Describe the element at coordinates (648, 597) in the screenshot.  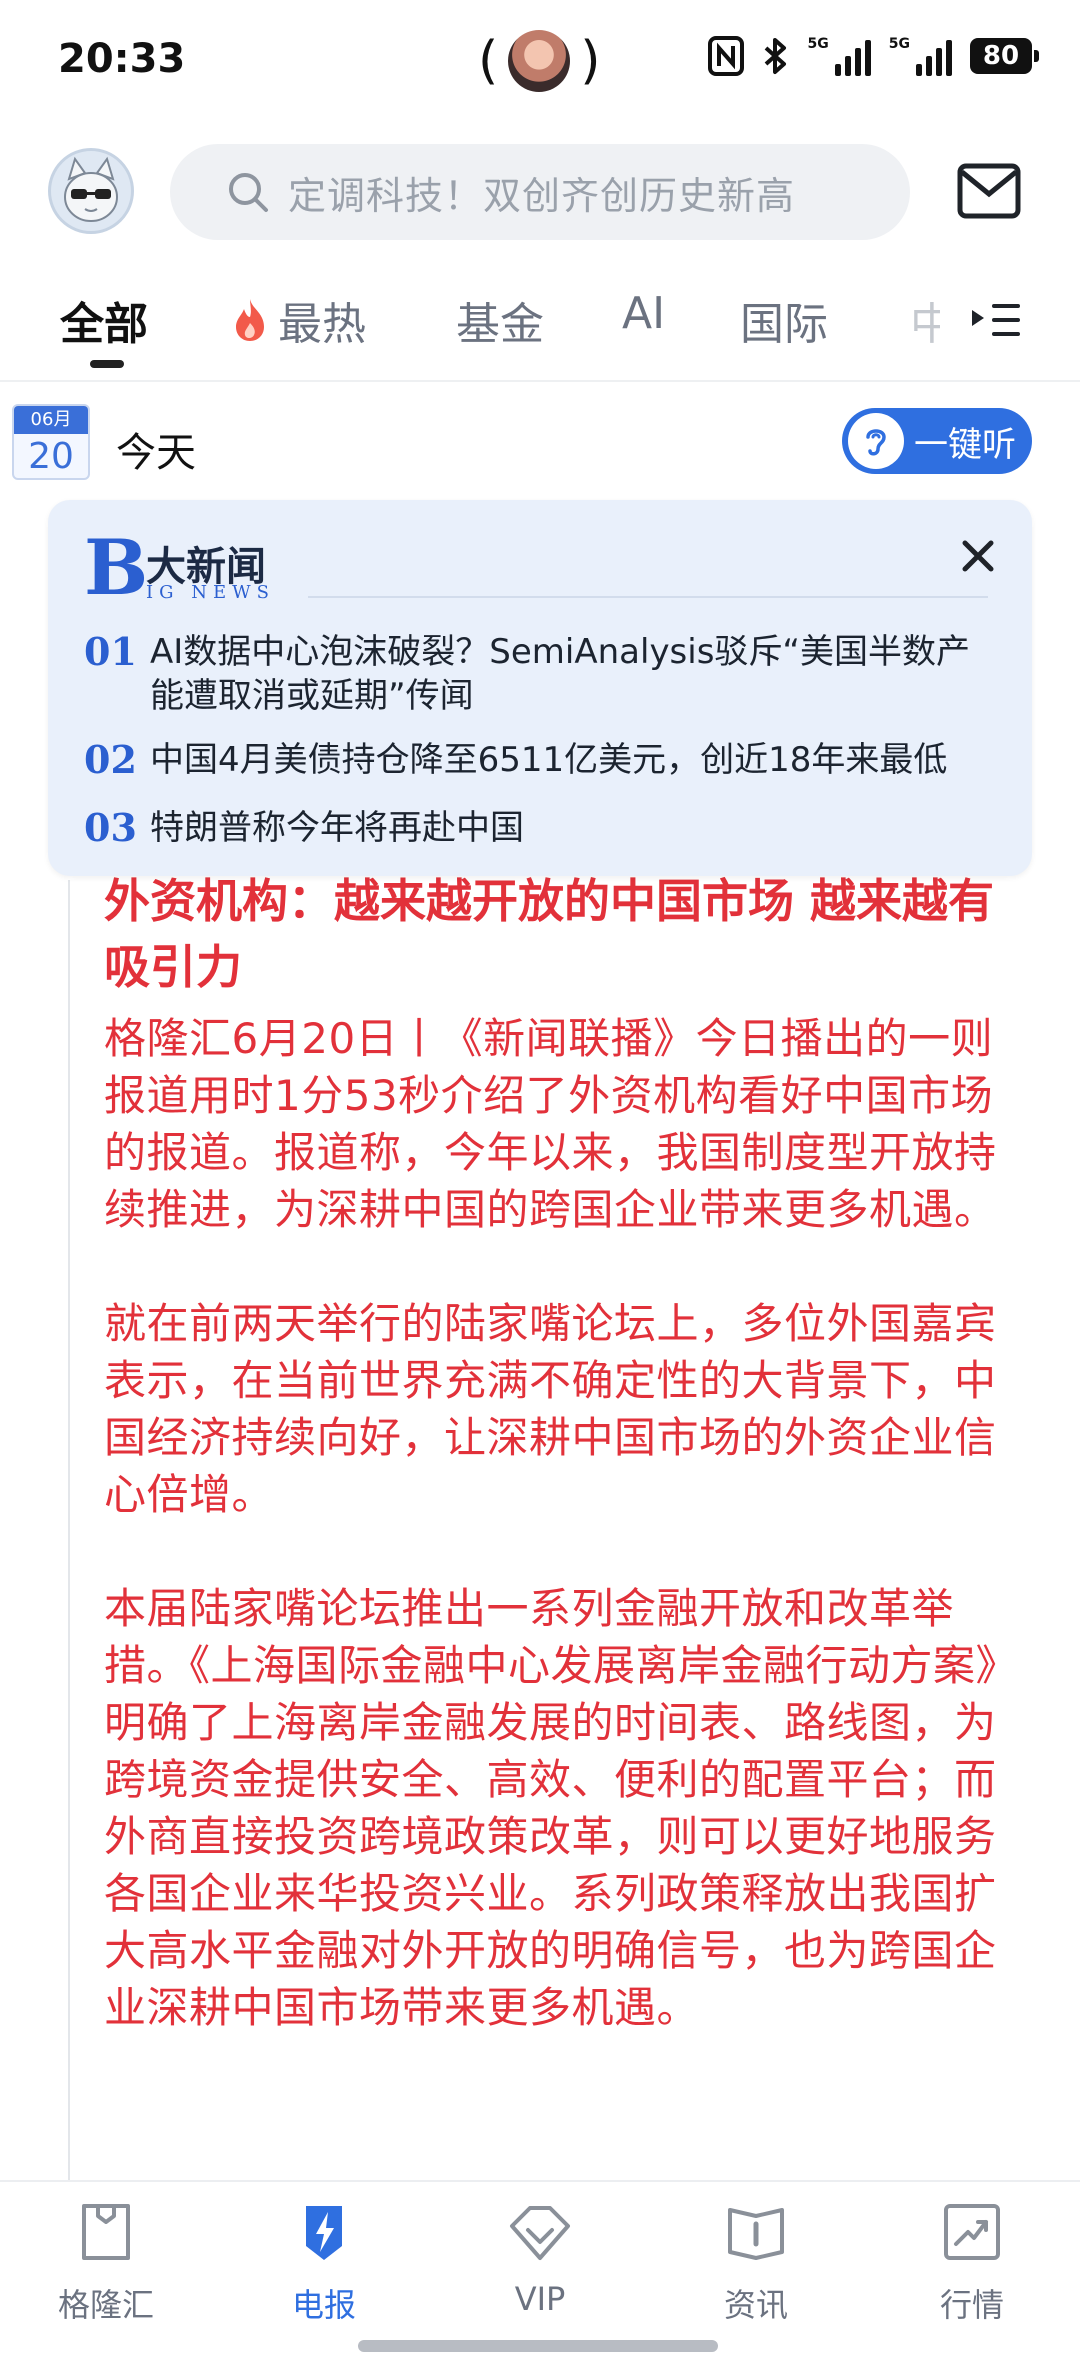
I see `divider` at that location.